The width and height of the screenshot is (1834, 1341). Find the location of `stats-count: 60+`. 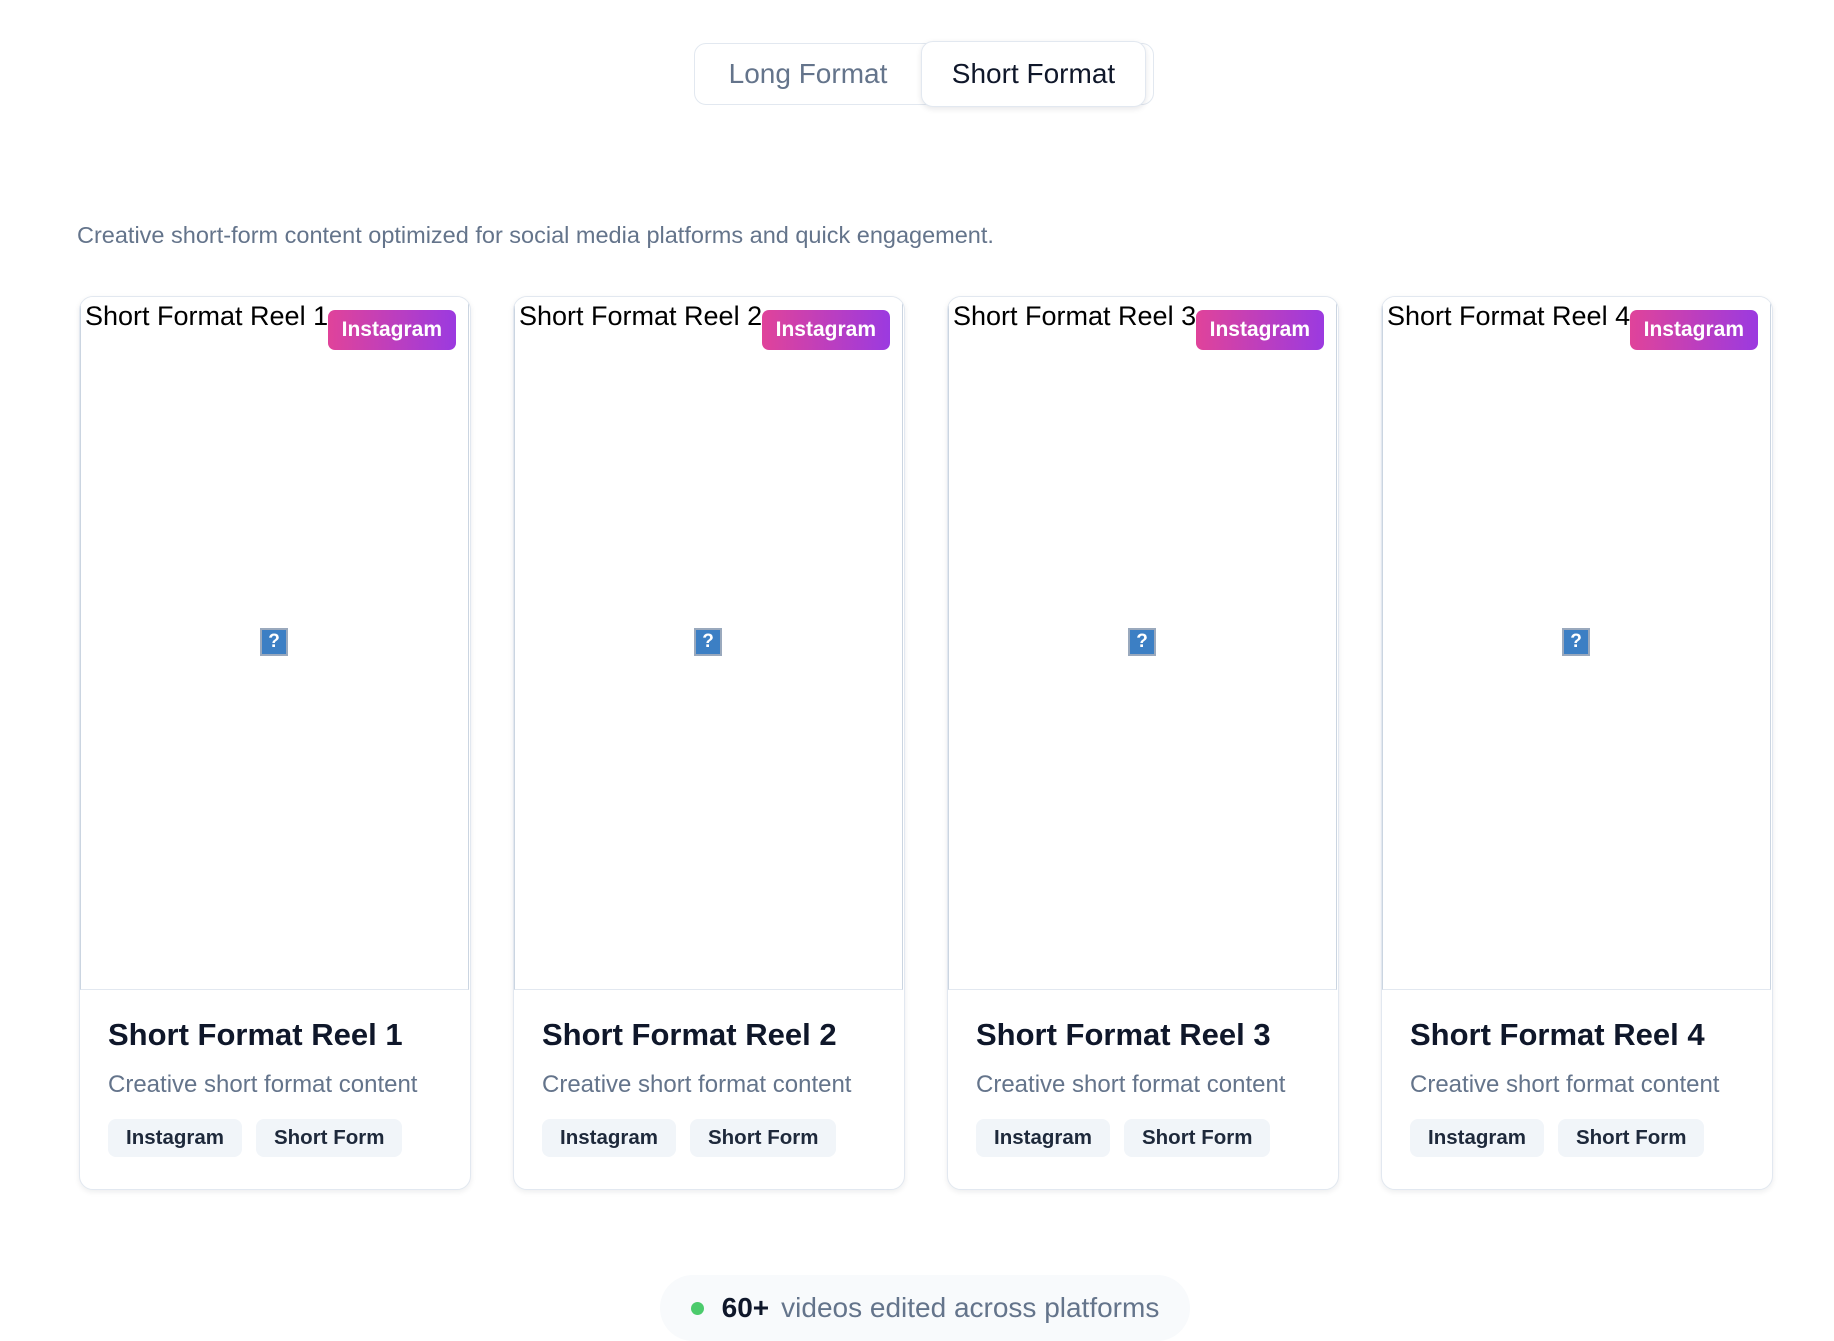

stats-count: 60+ is located at coordinates (745, 1307).